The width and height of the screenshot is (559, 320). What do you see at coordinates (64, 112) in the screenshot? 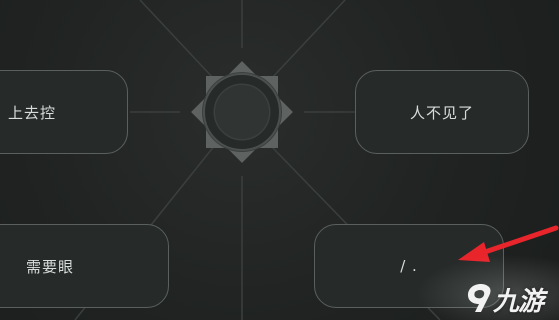
I see `quick-chat-option-top-left: 上去控` at bounding box center [64, 112].